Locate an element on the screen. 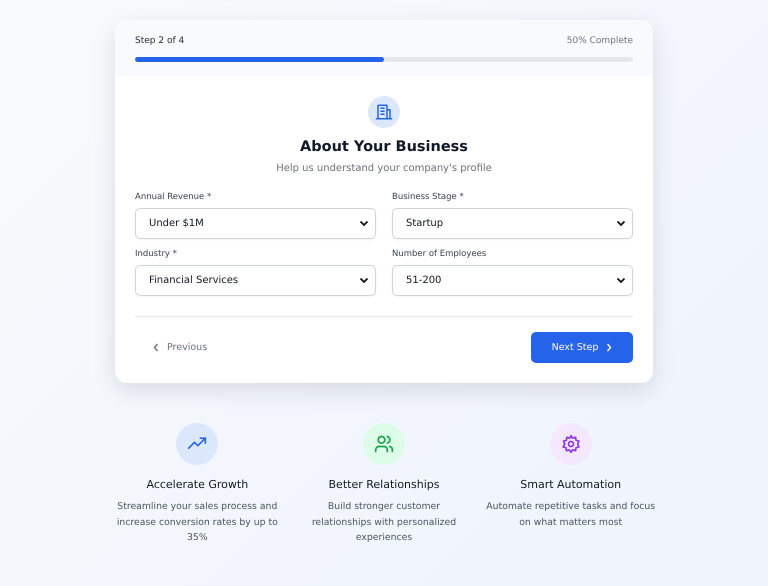 Image resolution: width=768 pixels, height=586 pixels. field-label: Number of Employees is located at coordinates (440, 254).